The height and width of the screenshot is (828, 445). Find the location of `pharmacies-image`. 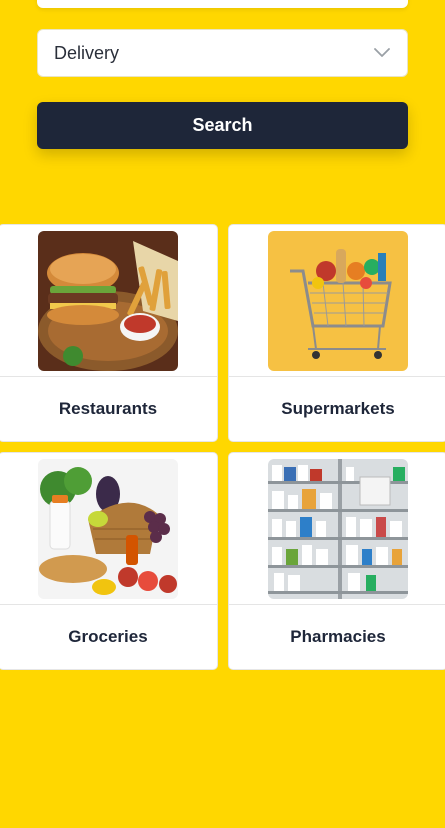

pharmacies-image is located at coordinates (338, 529).